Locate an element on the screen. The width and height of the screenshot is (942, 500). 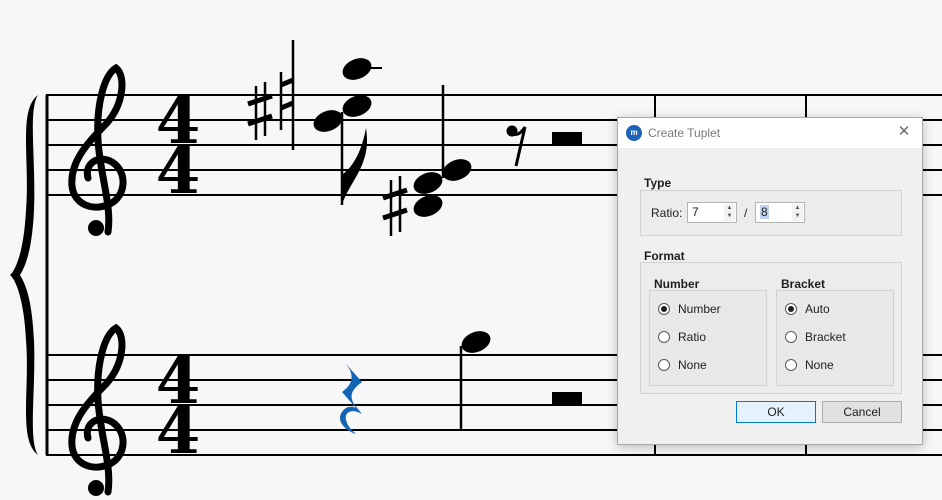
radio-label: Auto is located at coordinates (817, 309).